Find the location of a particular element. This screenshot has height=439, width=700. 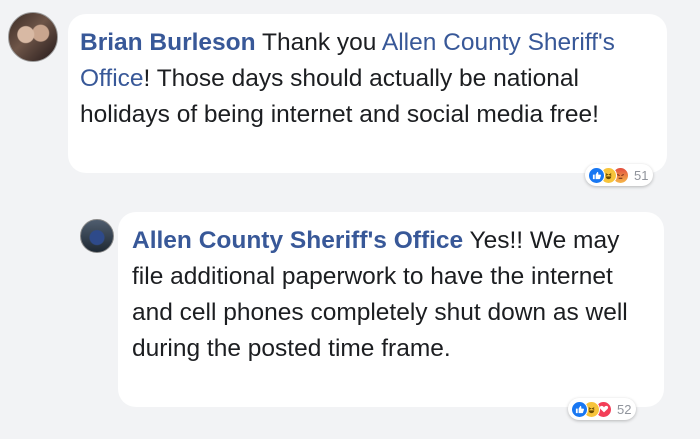

reply-author-link: Allen County Sheriff's Office is located at coordinates (297, 240).